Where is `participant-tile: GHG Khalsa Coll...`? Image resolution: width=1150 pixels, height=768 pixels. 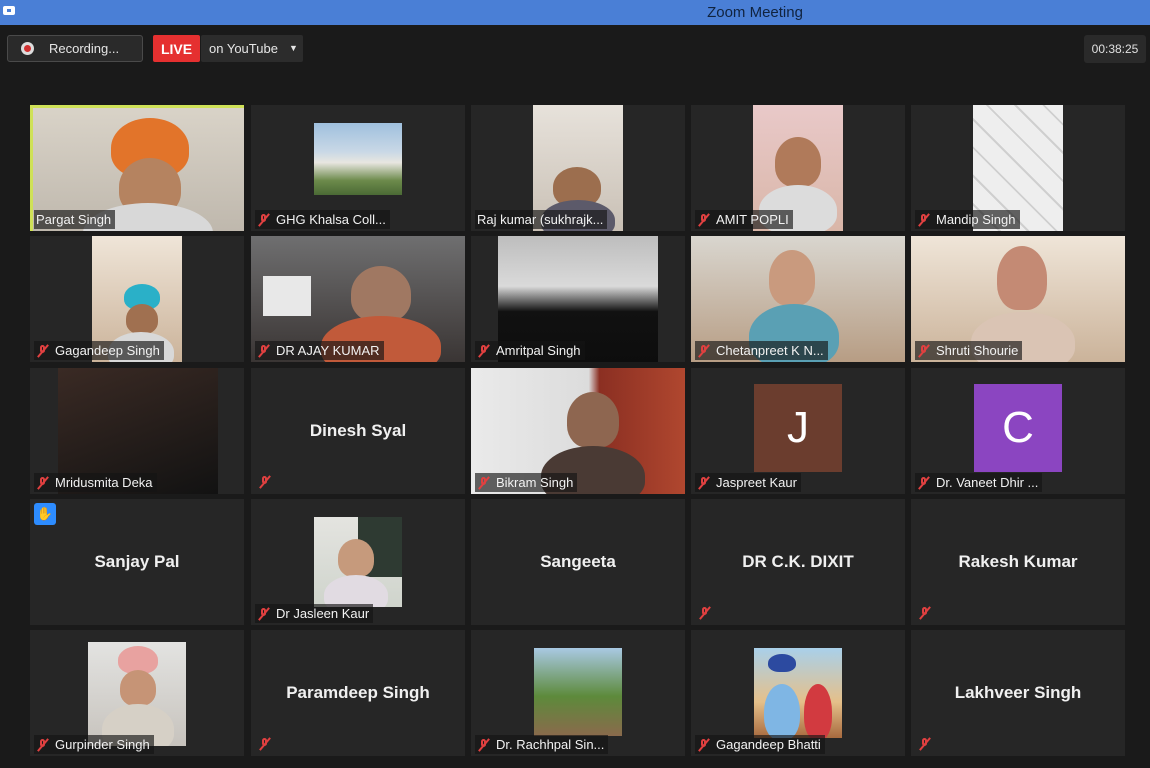
participant-tile: GHG Khalsa Coll... is located at coordinates (358, 168).